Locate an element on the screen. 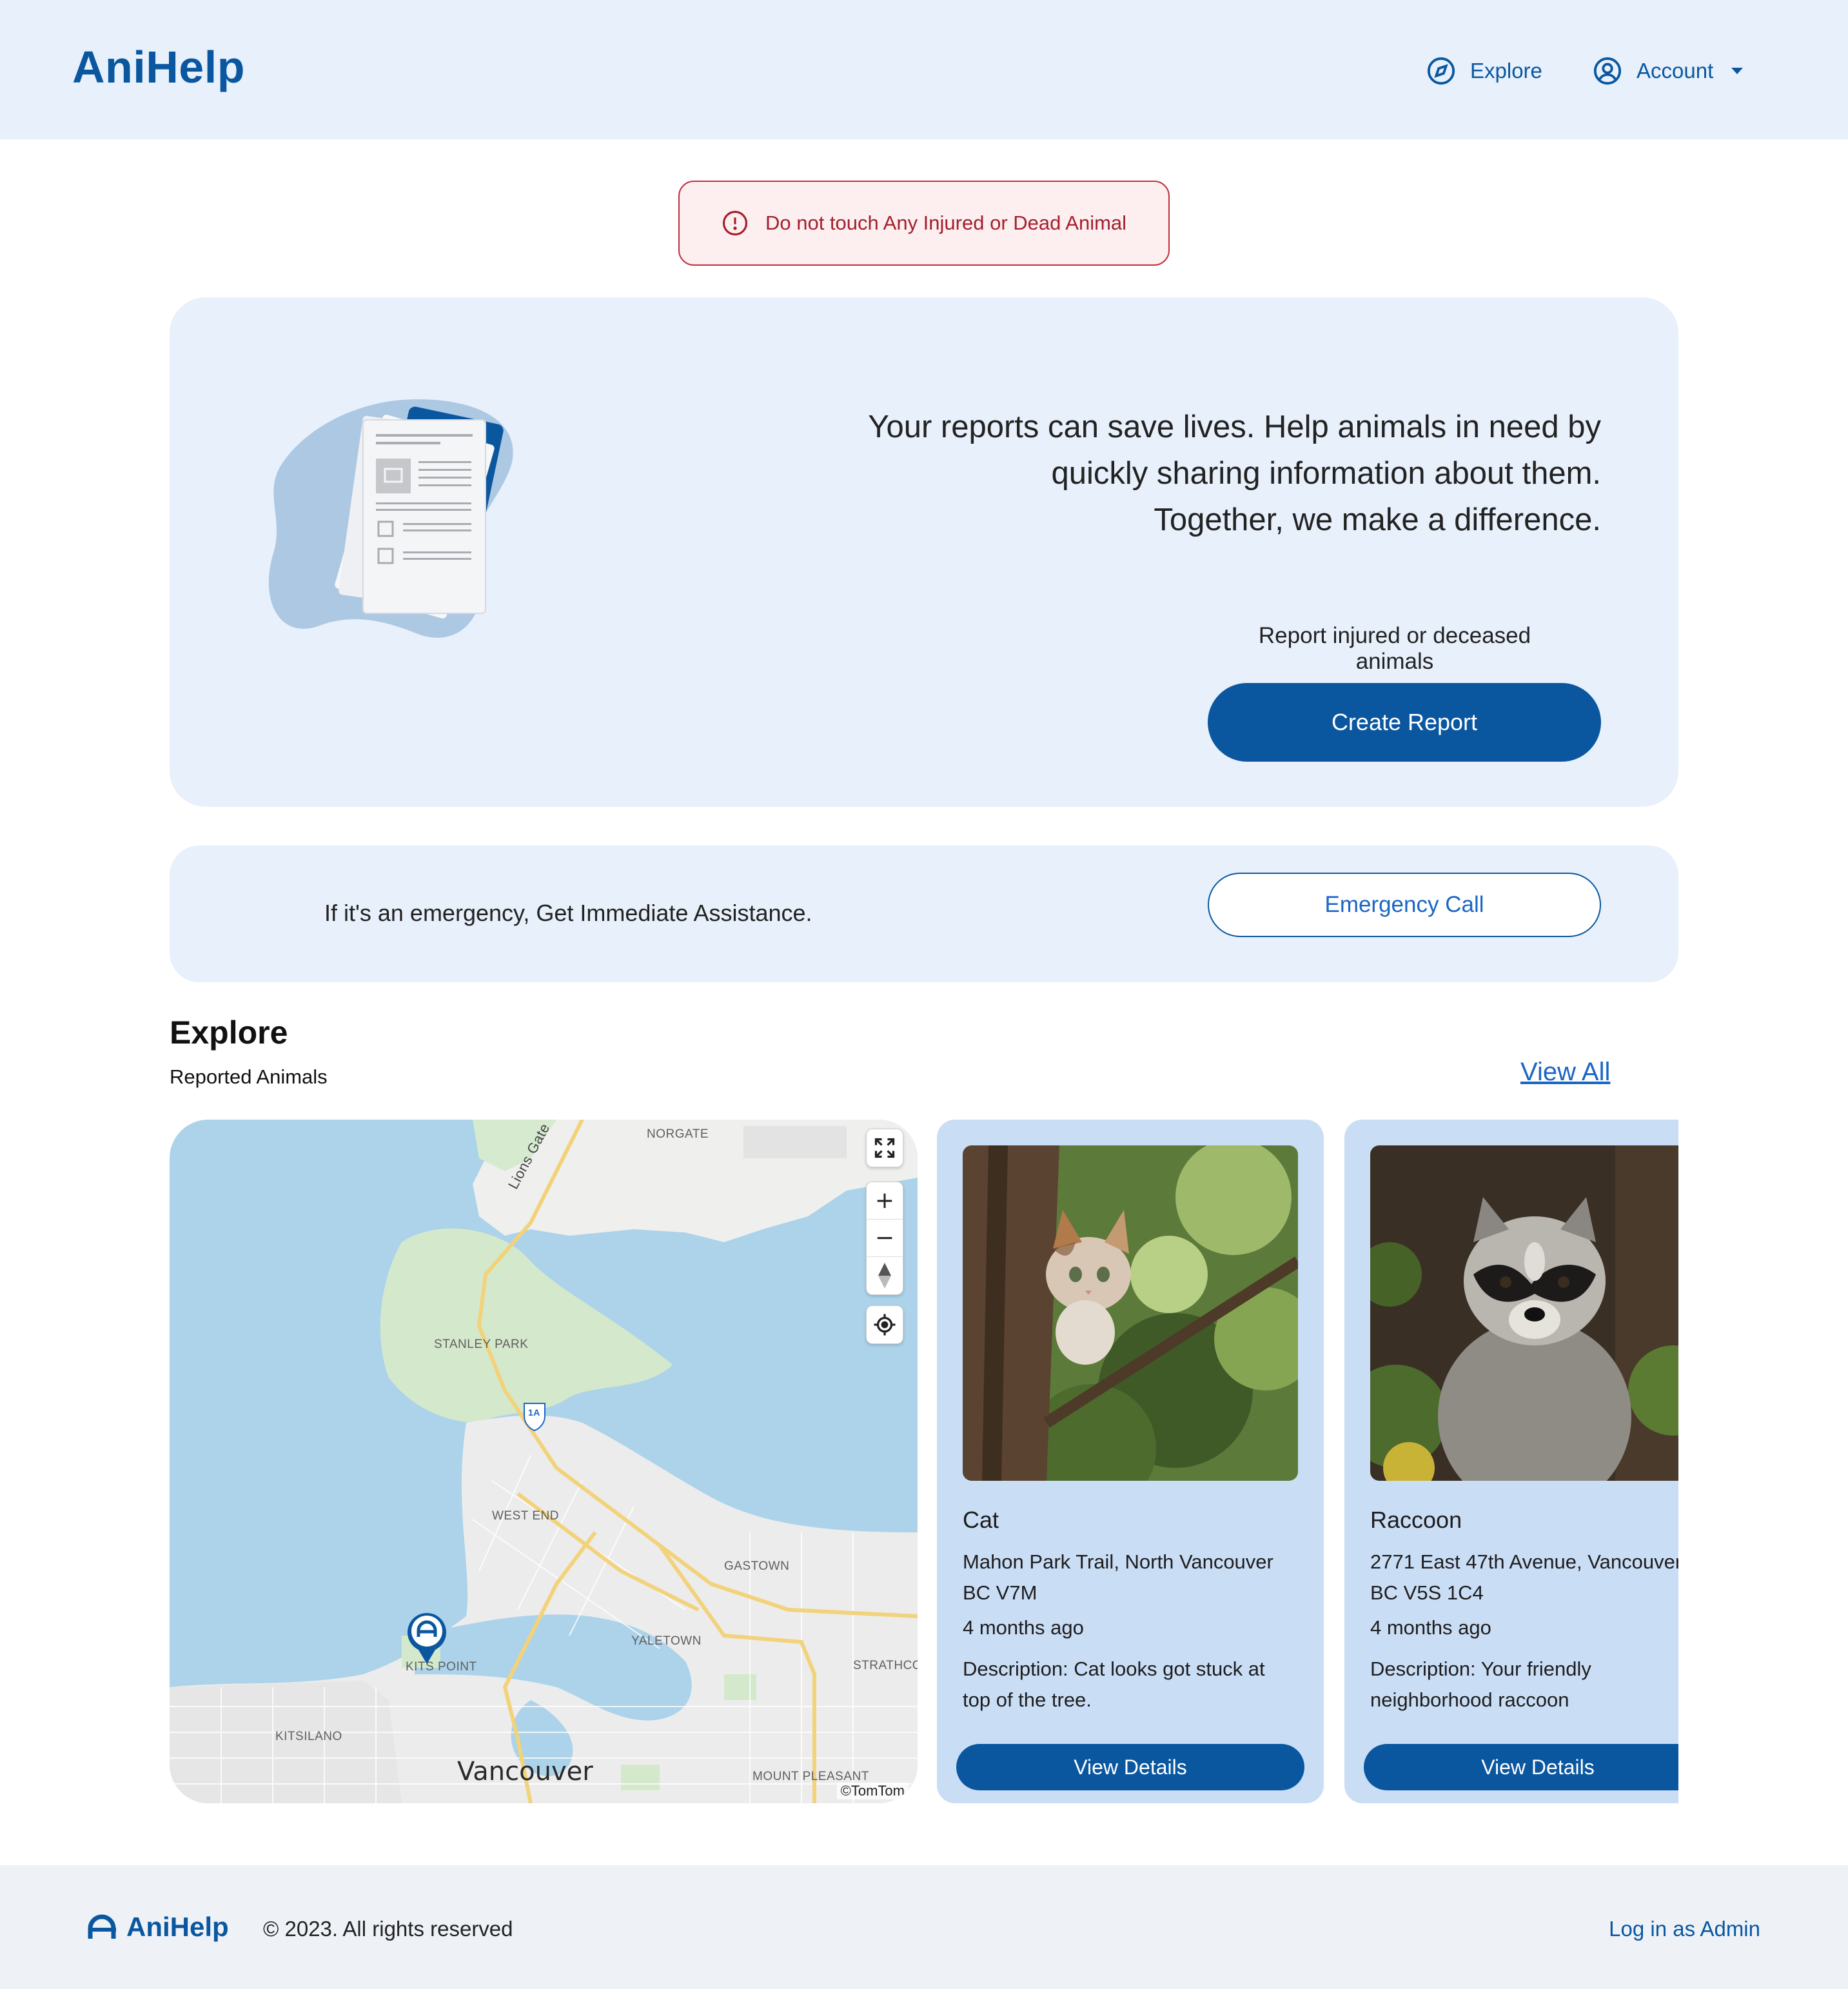  zoom-out-button: − is located at coordinates (885, 1238).